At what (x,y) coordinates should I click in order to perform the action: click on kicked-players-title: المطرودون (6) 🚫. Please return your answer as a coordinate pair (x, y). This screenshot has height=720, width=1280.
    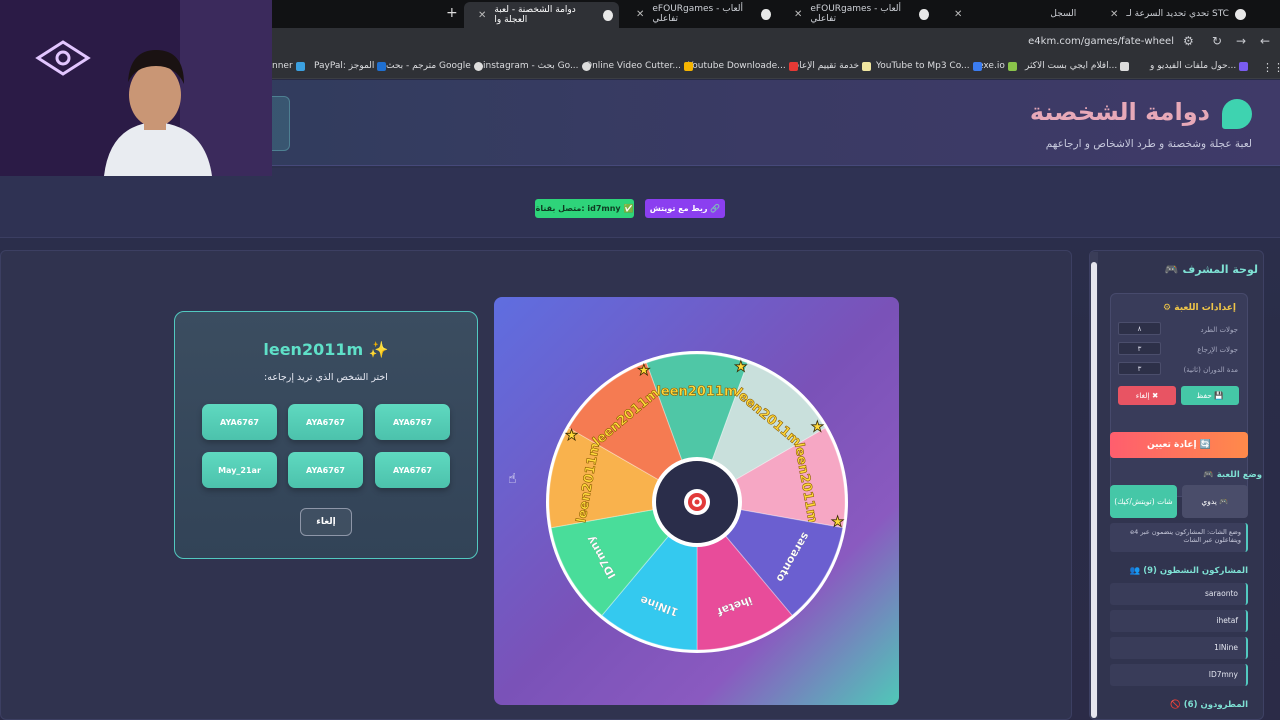
    Looking at the image, I should click on (1209, 705).